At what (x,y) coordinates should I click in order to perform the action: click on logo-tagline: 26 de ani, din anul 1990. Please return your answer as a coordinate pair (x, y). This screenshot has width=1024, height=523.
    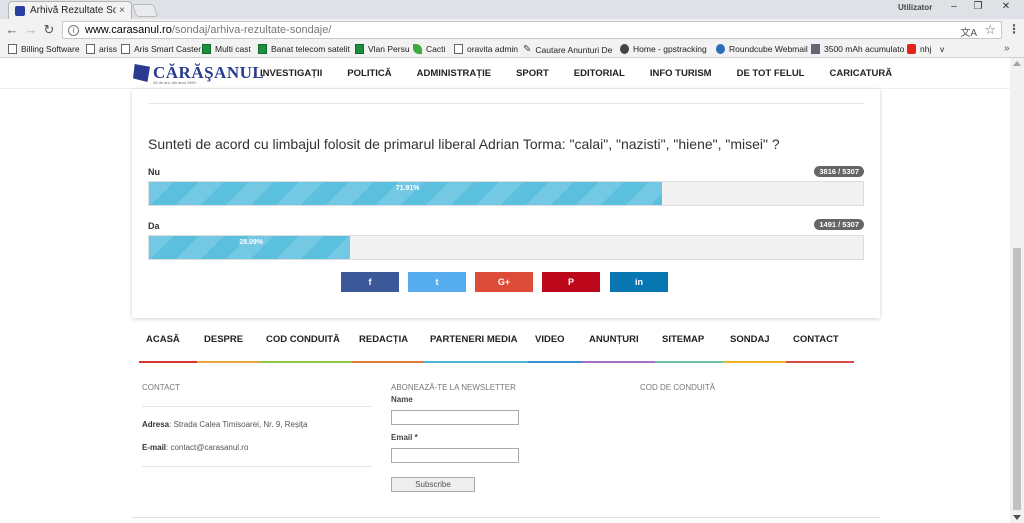
    Looking at the image, I should click on (174, 82).